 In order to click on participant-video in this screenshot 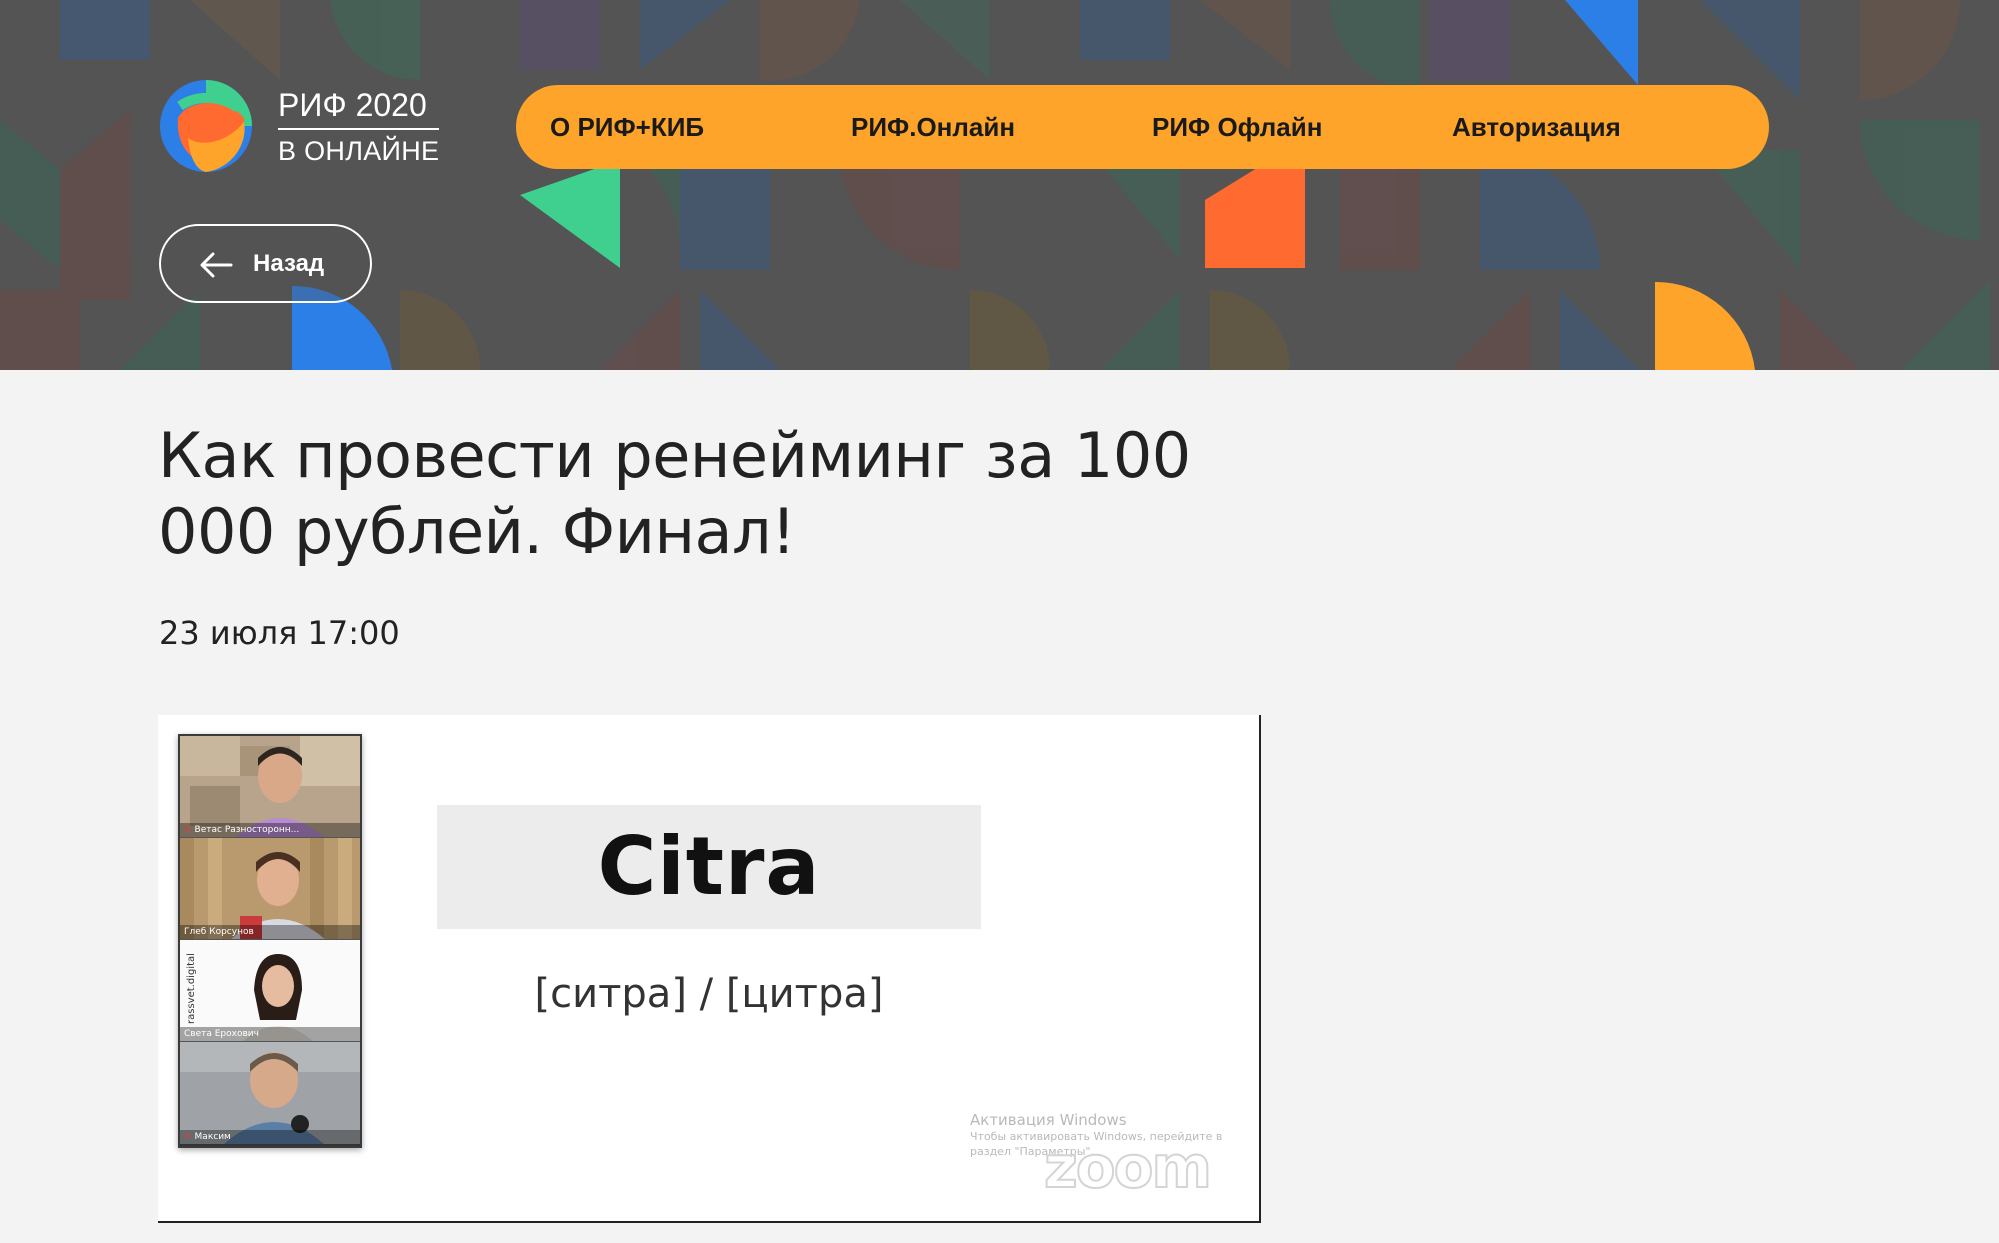, I will do `click(270, 1093)`.